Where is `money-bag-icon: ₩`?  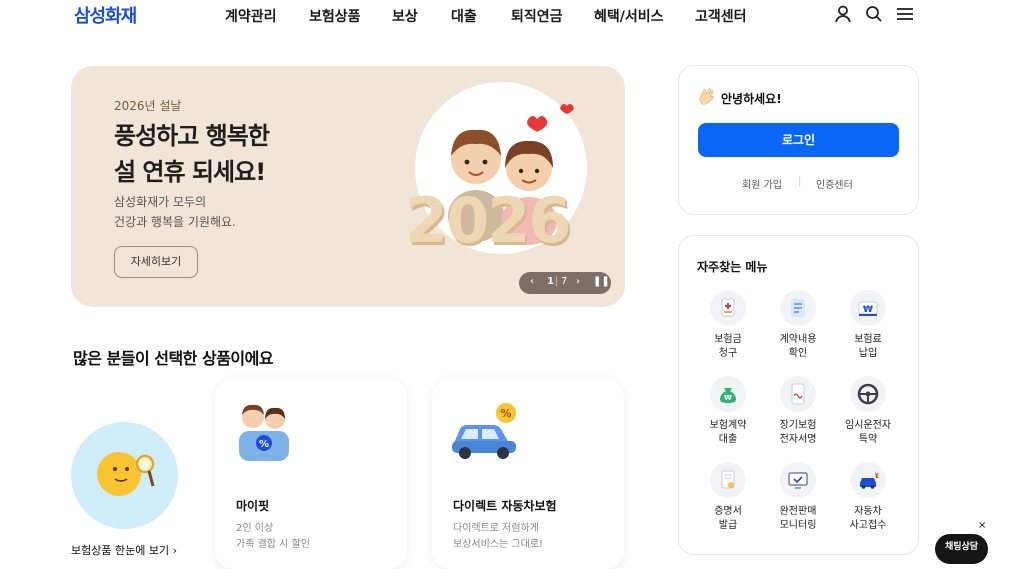
money-bag-icon: ₩ is located at coordinates (728, 394).